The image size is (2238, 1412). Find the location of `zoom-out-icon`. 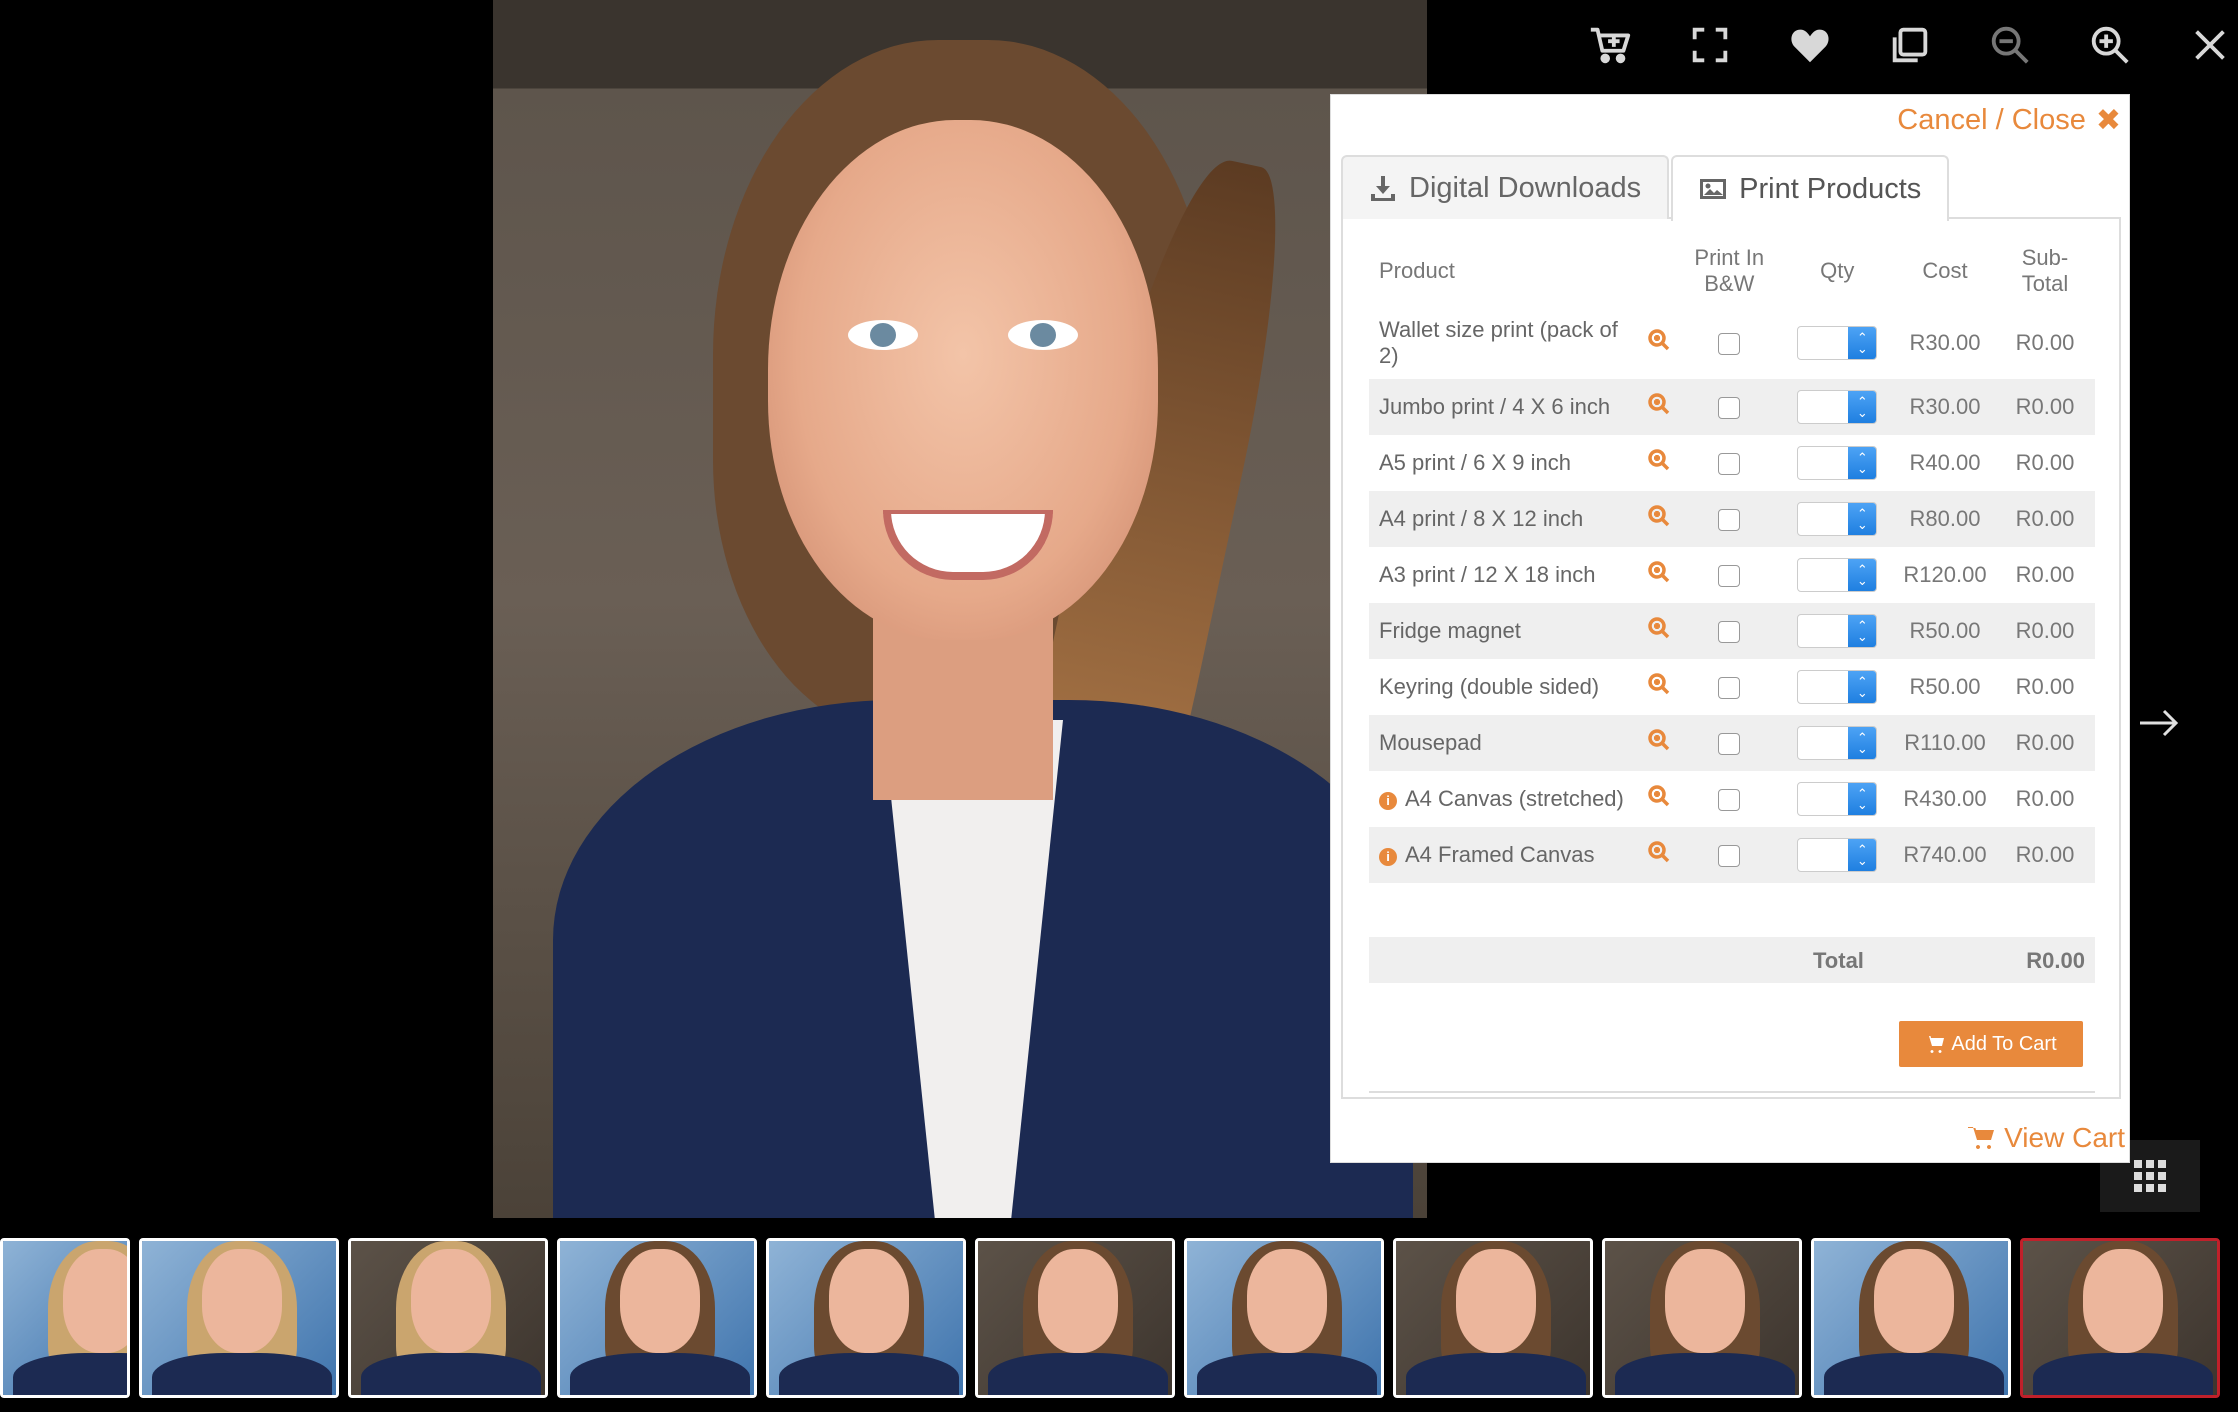

zoom-out-icon is located at coordinates (2010, 45).